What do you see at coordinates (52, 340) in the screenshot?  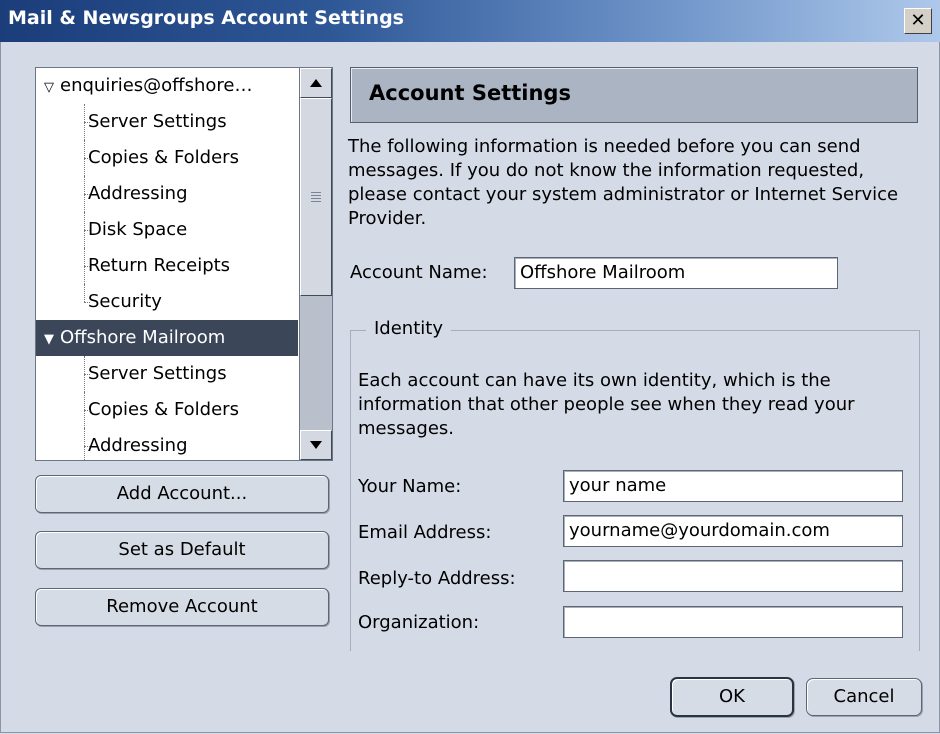 I see `expand-triangle-icon: ▼` at bounding box center [52, 340].